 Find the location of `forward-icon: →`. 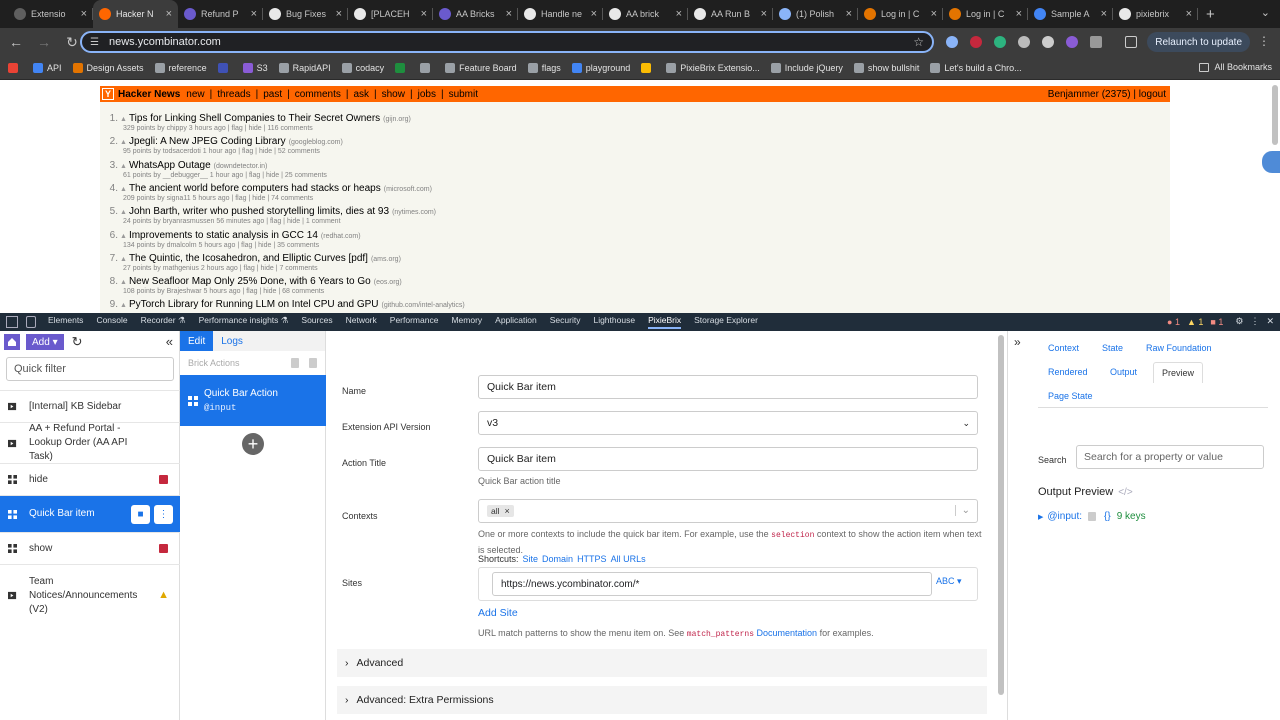

forward-icon: → is located at coordinates (44, 42).